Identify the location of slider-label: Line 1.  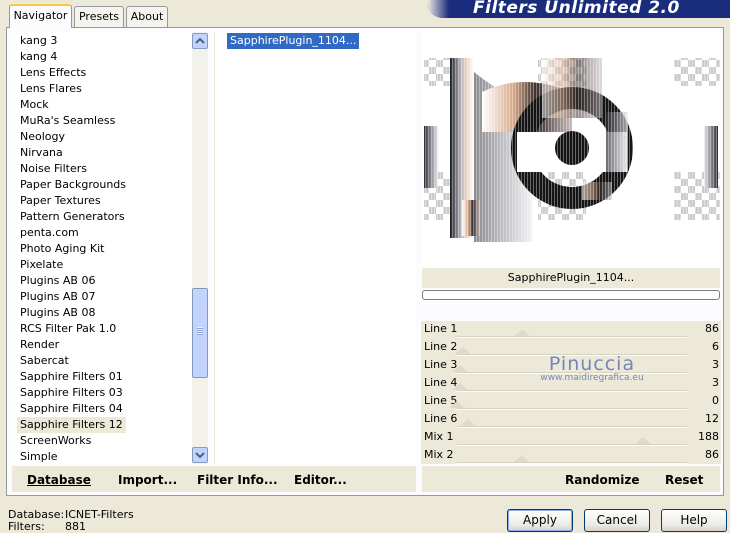
(441, 328).